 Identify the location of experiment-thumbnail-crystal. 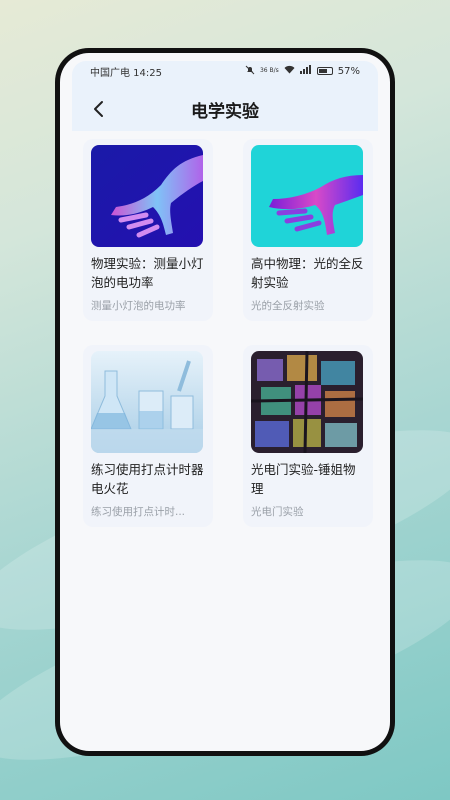
(307, 402).